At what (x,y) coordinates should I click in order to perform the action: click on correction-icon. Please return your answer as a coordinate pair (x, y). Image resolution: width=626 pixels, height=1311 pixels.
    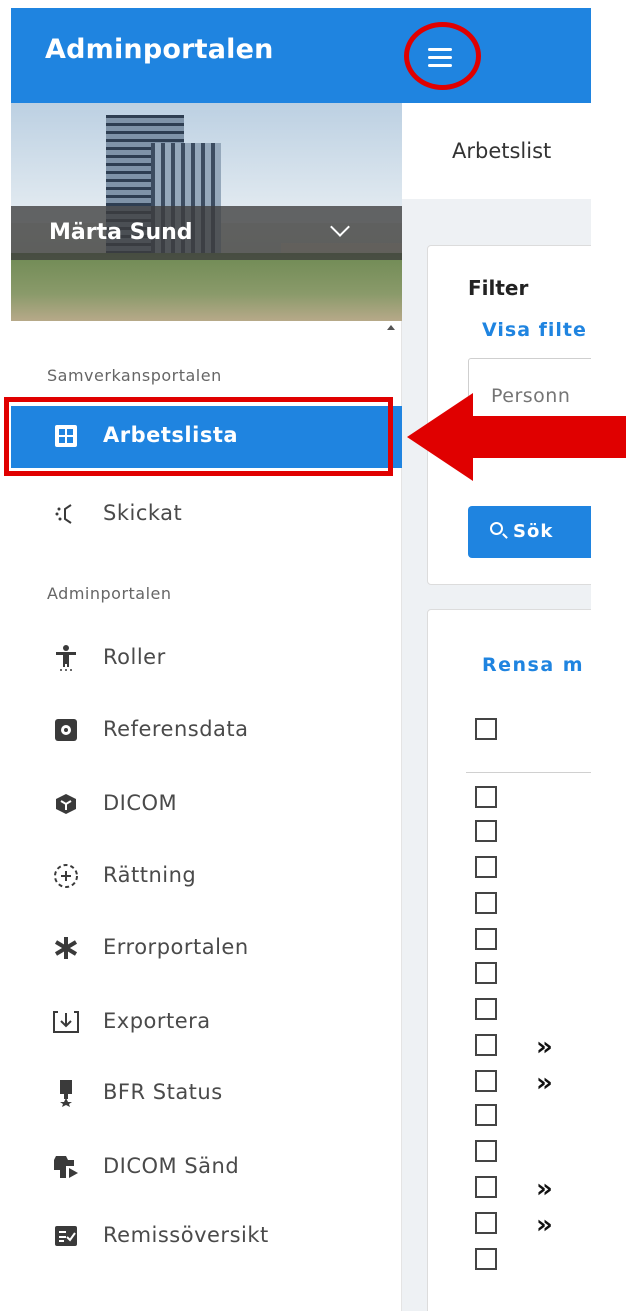
    Looking at the image, I should click on (66, 876).